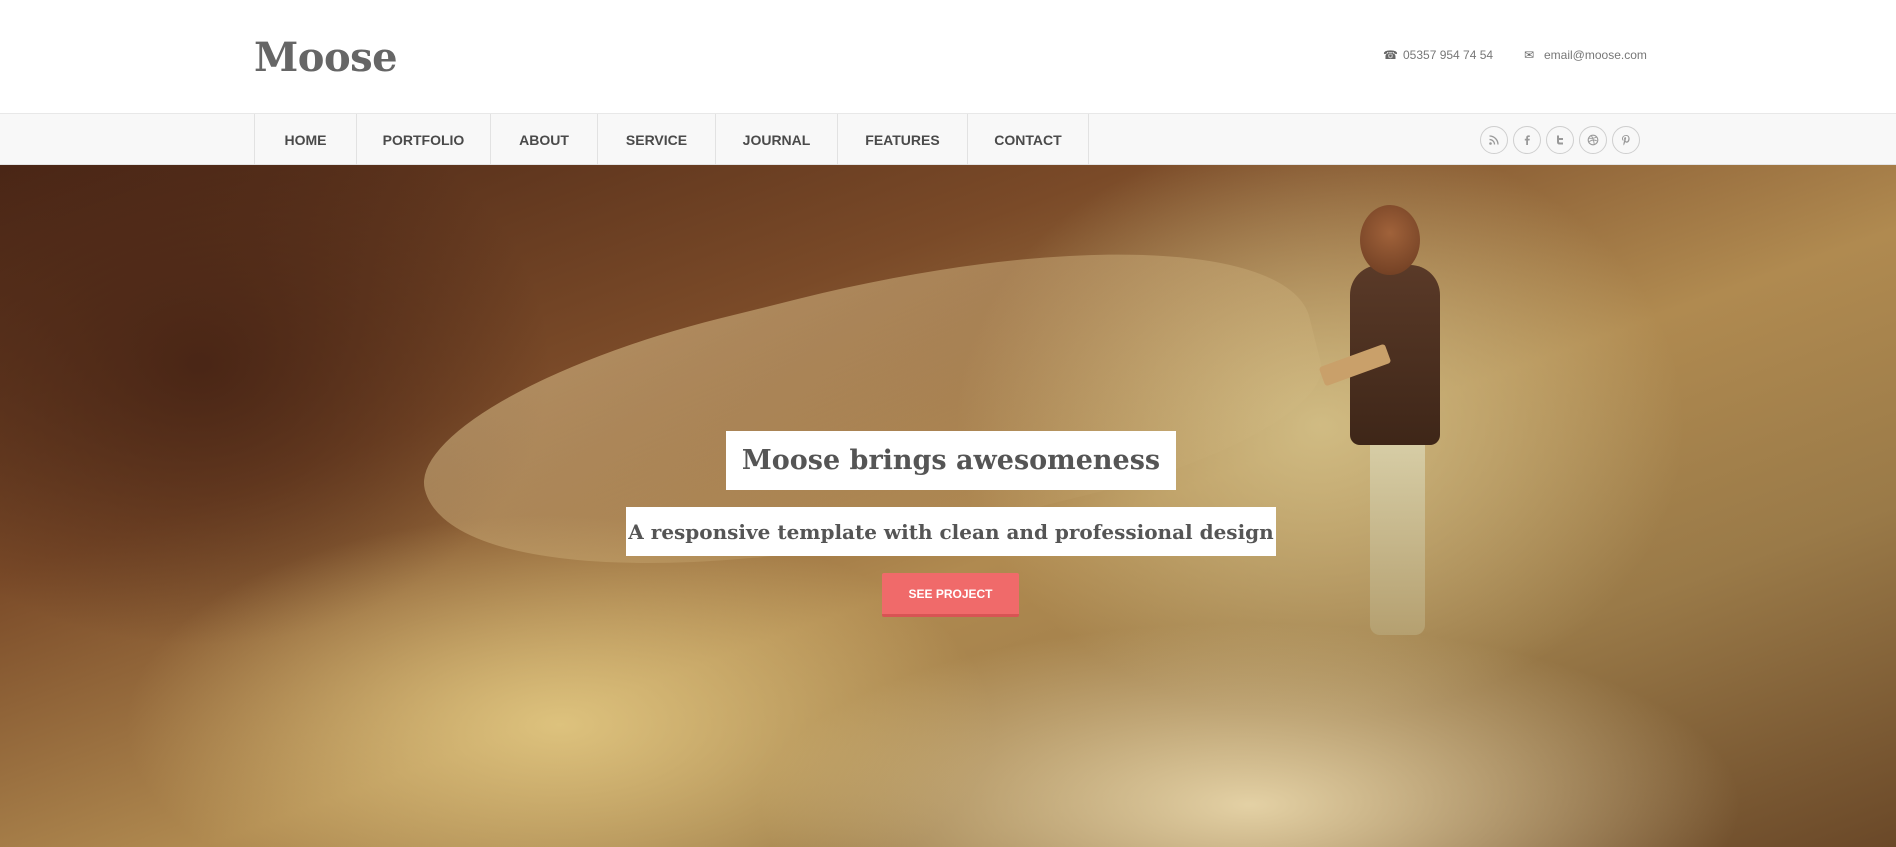 Image resolution: width=1896 pixels, height=847 pixels. Describe the element at coordinates (1626, 140) in the screenshot. I see `pinterest-icon` at that location.